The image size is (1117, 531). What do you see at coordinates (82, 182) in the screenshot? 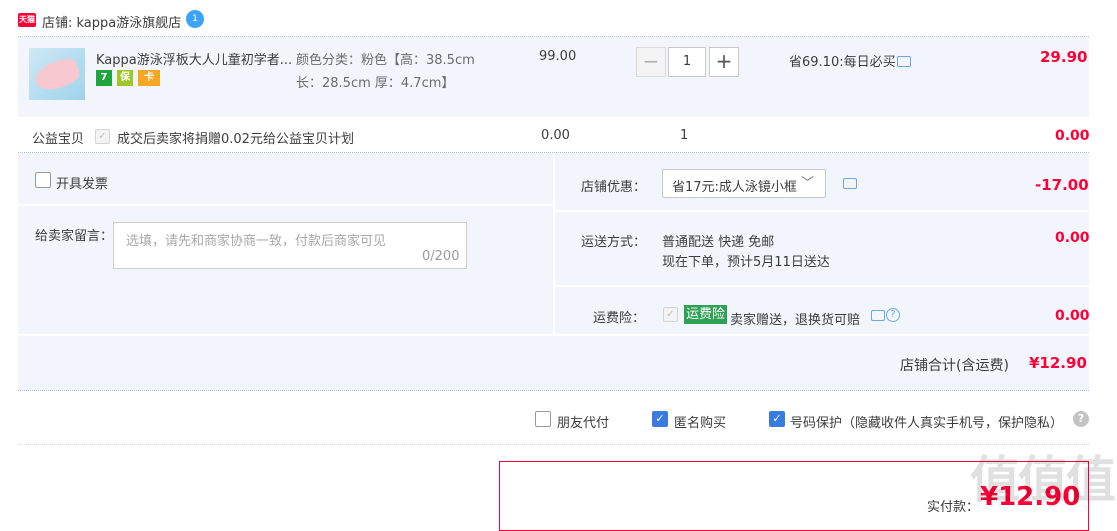
I see `invoice-label: 开具发票` at bounding box center [82, 182].